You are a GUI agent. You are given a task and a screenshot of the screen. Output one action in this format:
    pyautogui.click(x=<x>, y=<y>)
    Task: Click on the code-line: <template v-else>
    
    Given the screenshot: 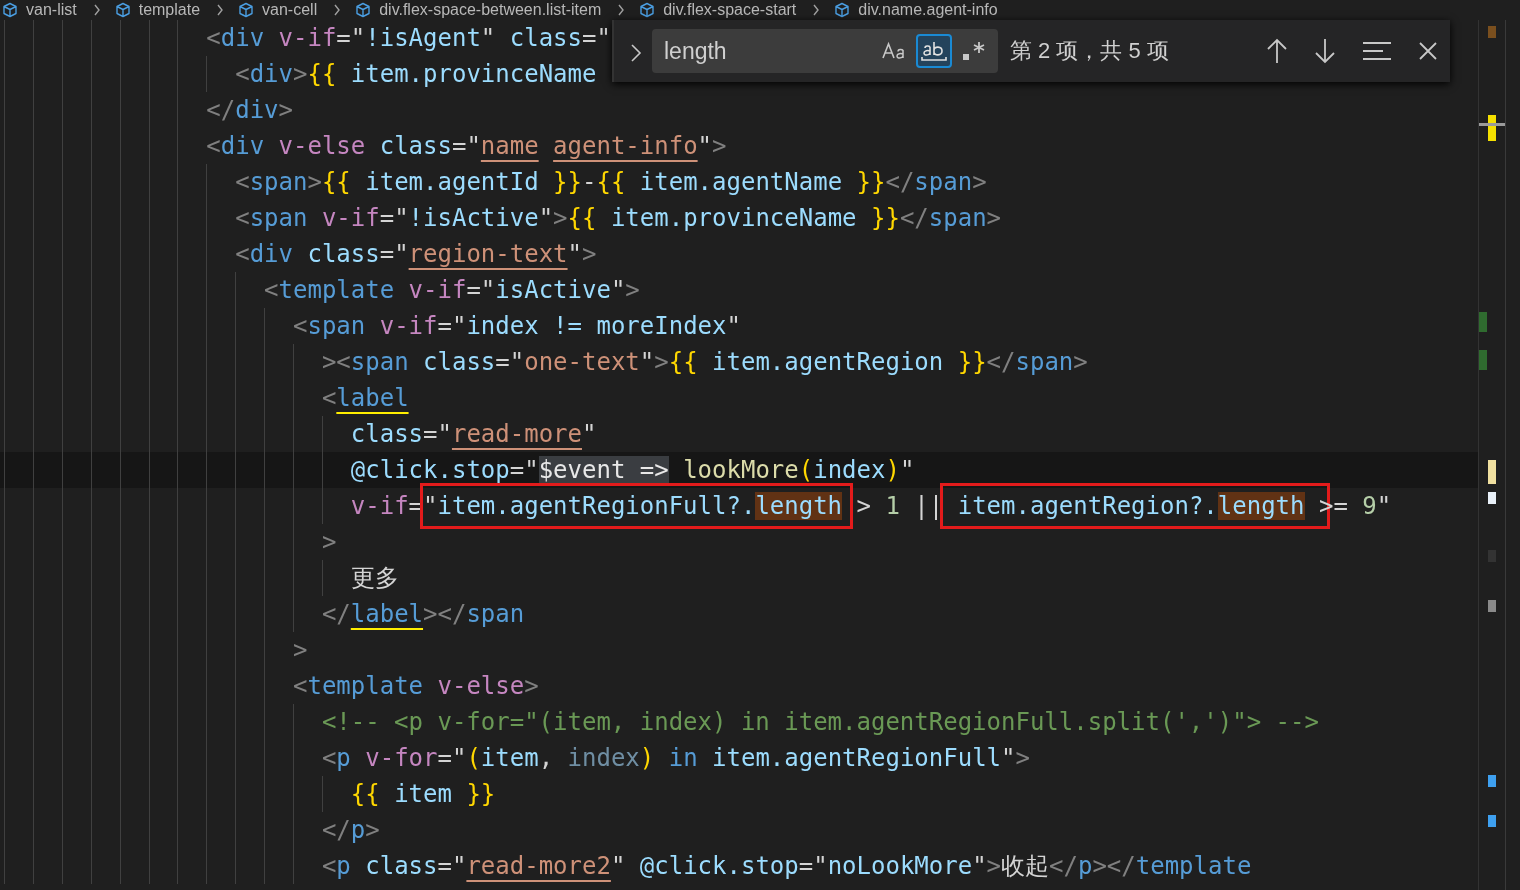 What is the action you would take?
    pyautogui.click(x=741, y=686)
    